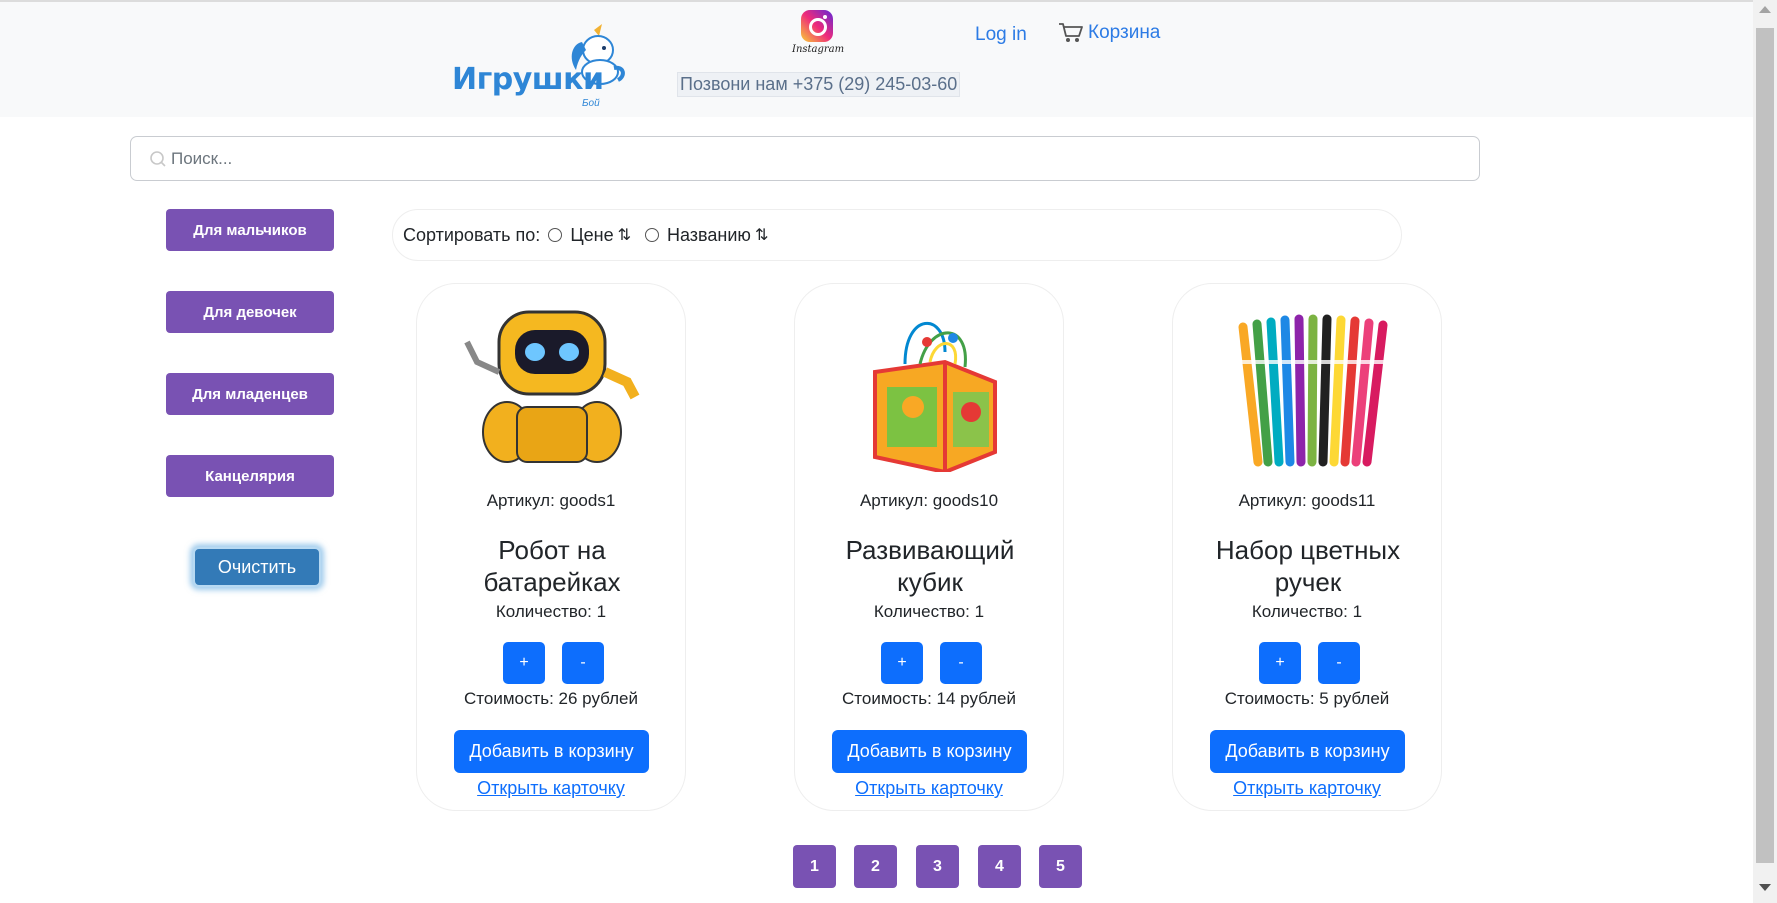 The height and width of the screenshot is (903, 1777). I want to click on login-link: Log in, so click(1001, 35).